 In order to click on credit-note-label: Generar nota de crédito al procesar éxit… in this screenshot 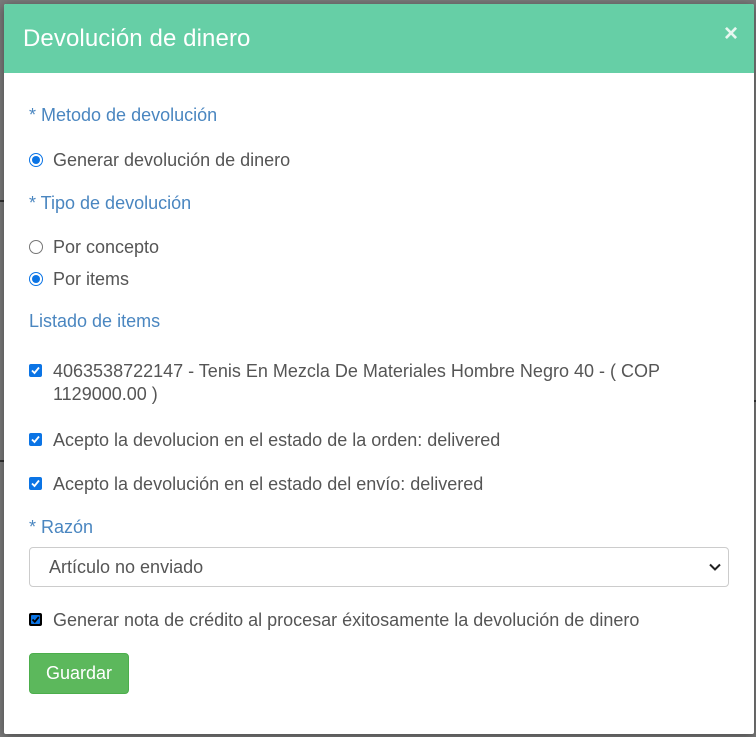, I will do `click(346, 620)`.